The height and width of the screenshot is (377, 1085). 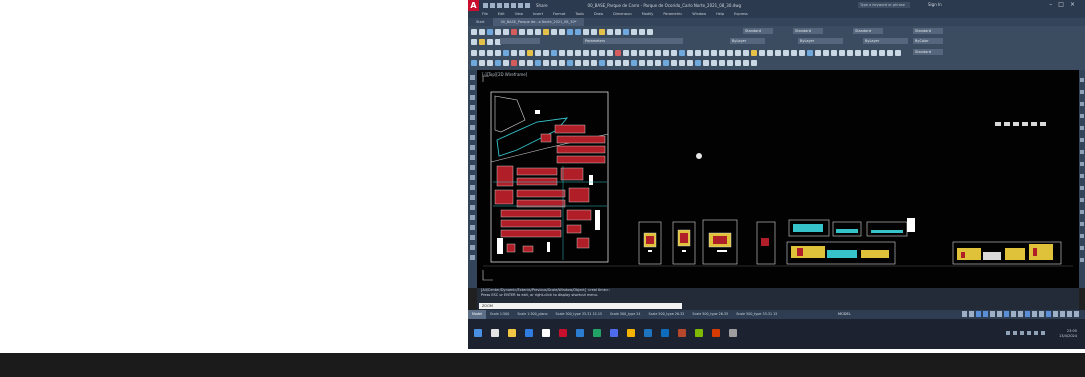 I want to click on save-icon, so click(x=499, y=5).